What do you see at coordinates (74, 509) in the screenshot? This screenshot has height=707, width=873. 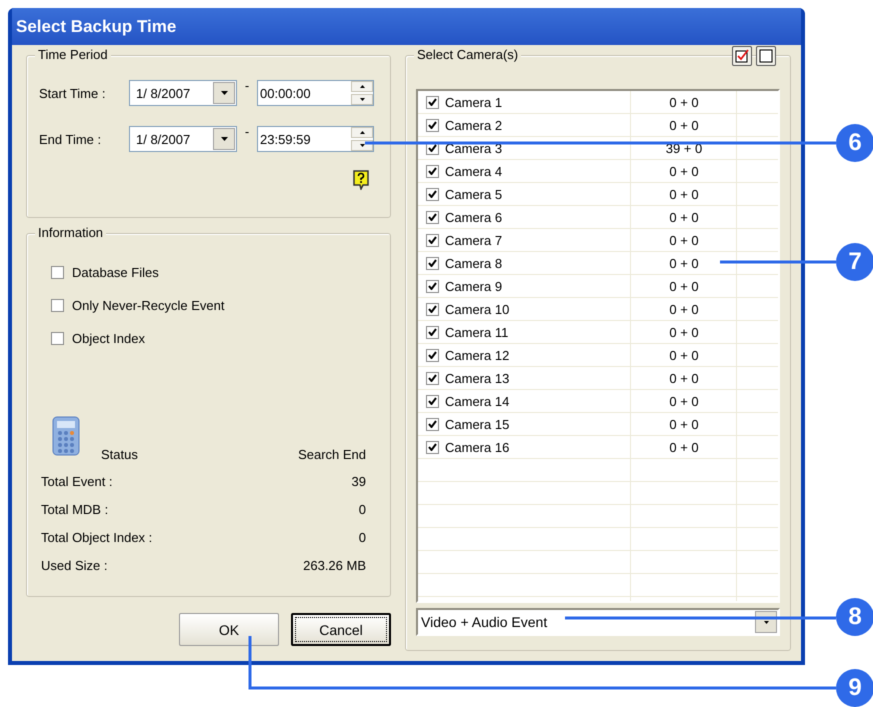 I see `stat-label: Total MDB :` at bounding box center [74, 509].